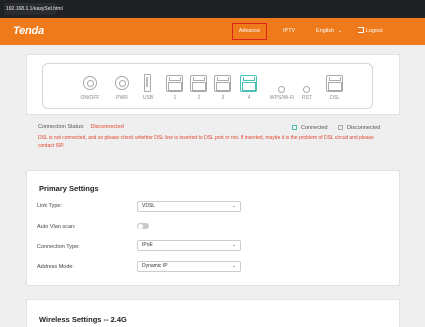 This screenshot has height=327, width=425. I want to click on legend-disconnected: Disconnected, so click(359, 127).